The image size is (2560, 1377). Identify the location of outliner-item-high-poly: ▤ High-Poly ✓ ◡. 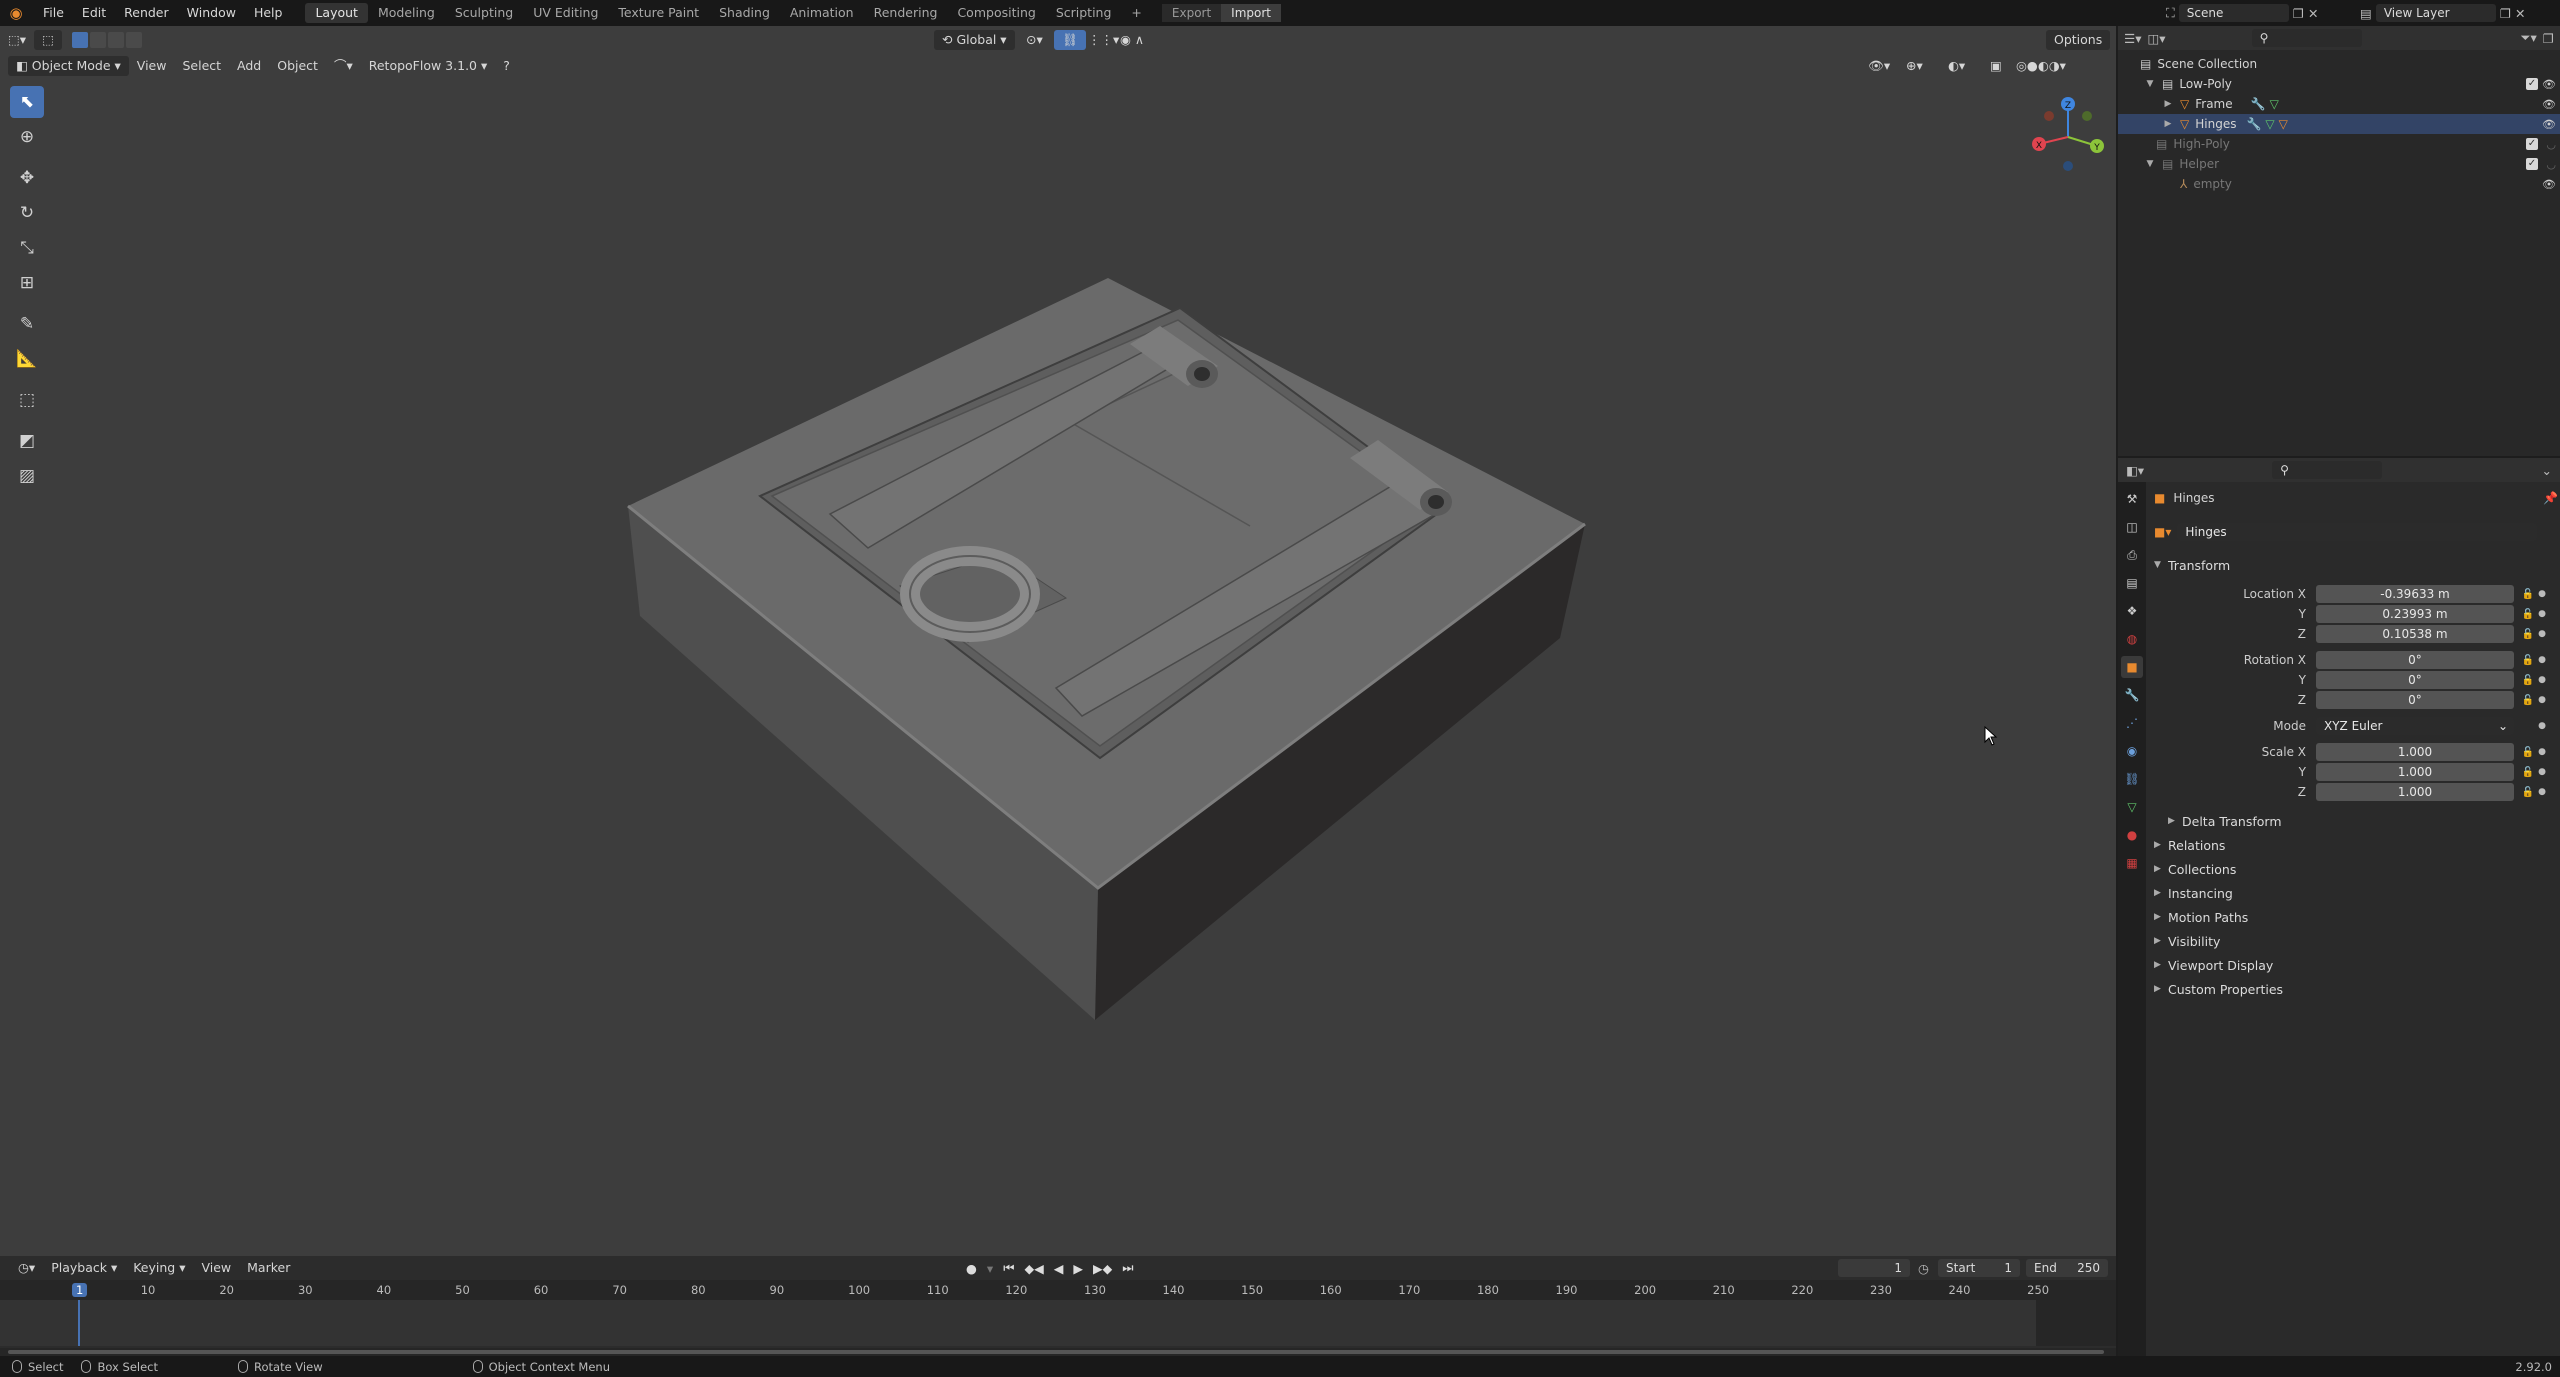
(2339, 144).